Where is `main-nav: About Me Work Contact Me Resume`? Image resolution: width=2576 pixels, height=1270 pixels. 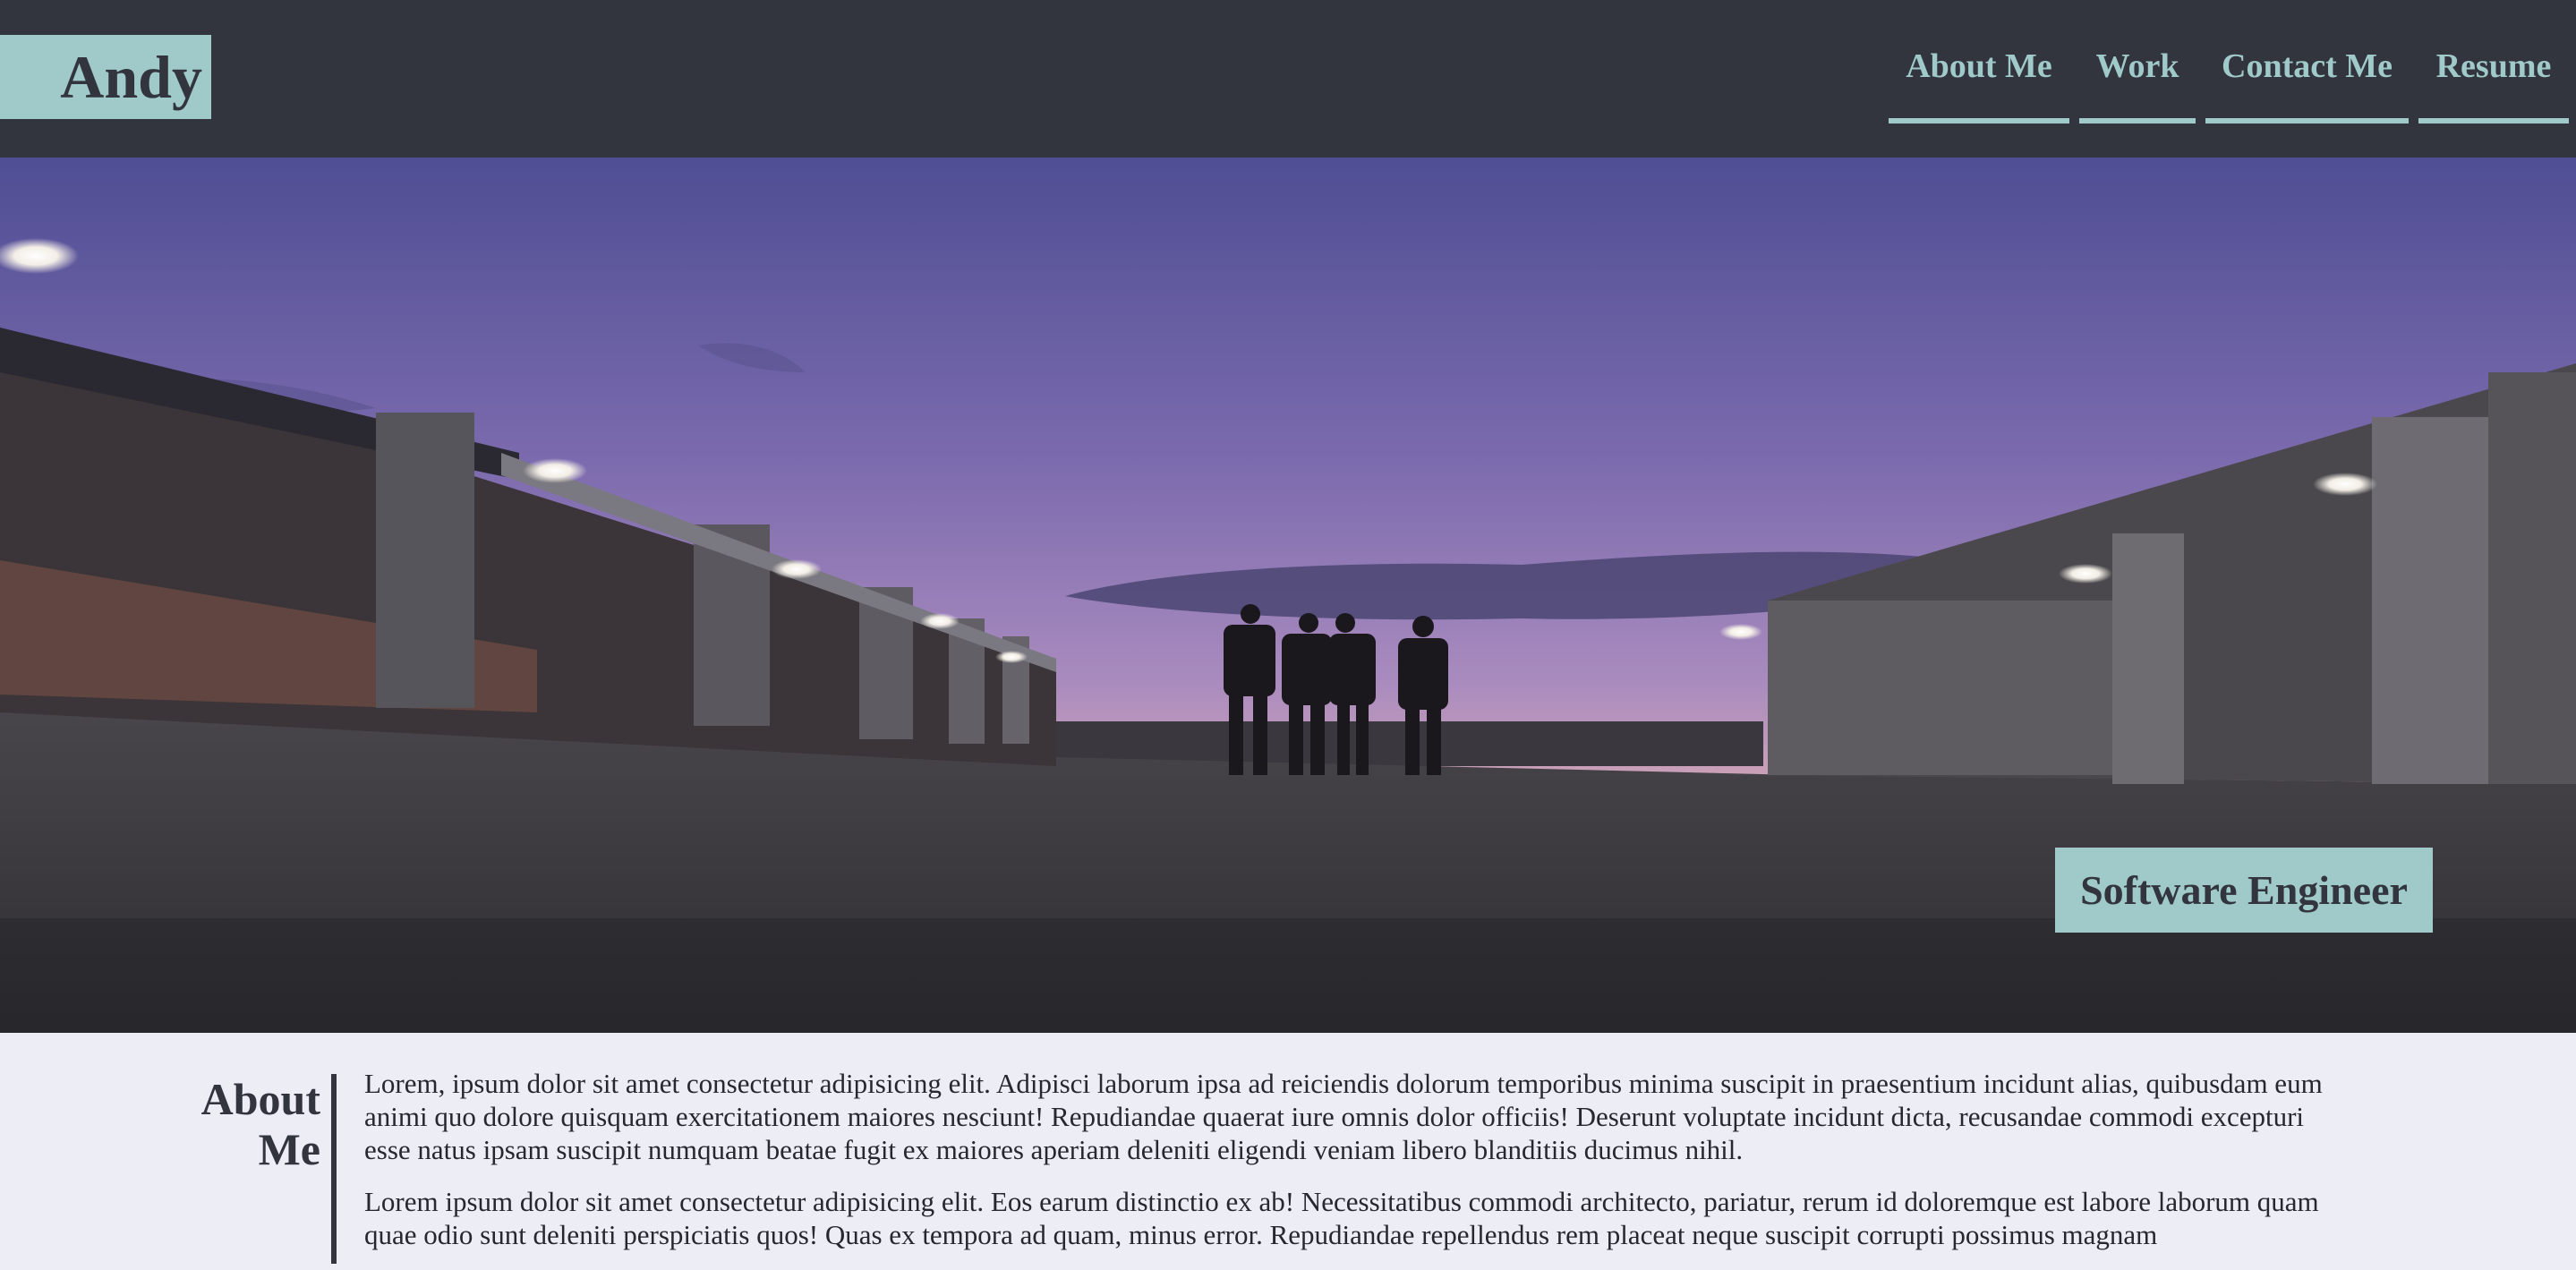 main-nav: About Me Work Contact Me Resume is located at coordinates (1288, 80).